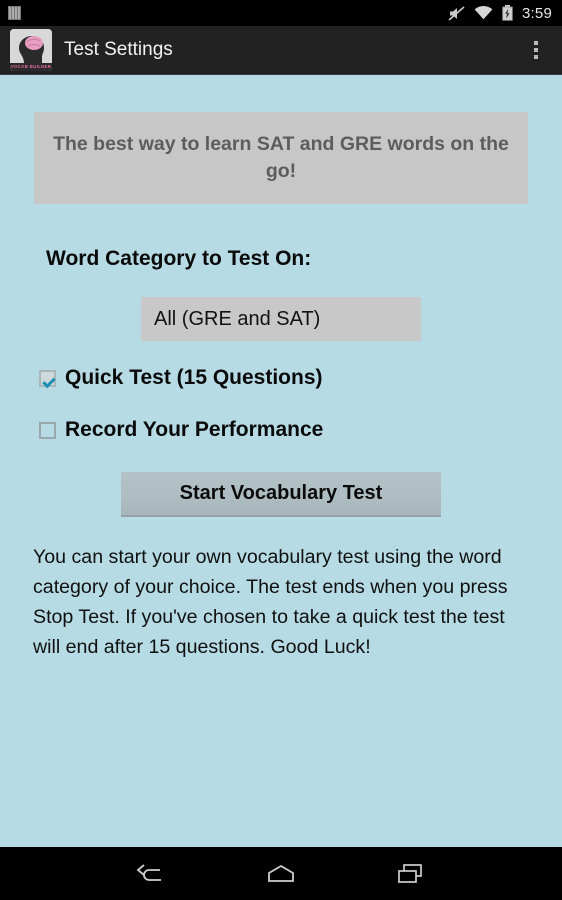 The width and height of the screenshot is (562, 900). I want to click on checkbox-row-quick-test: Quick Test (15 Questions), so click(181, 378).